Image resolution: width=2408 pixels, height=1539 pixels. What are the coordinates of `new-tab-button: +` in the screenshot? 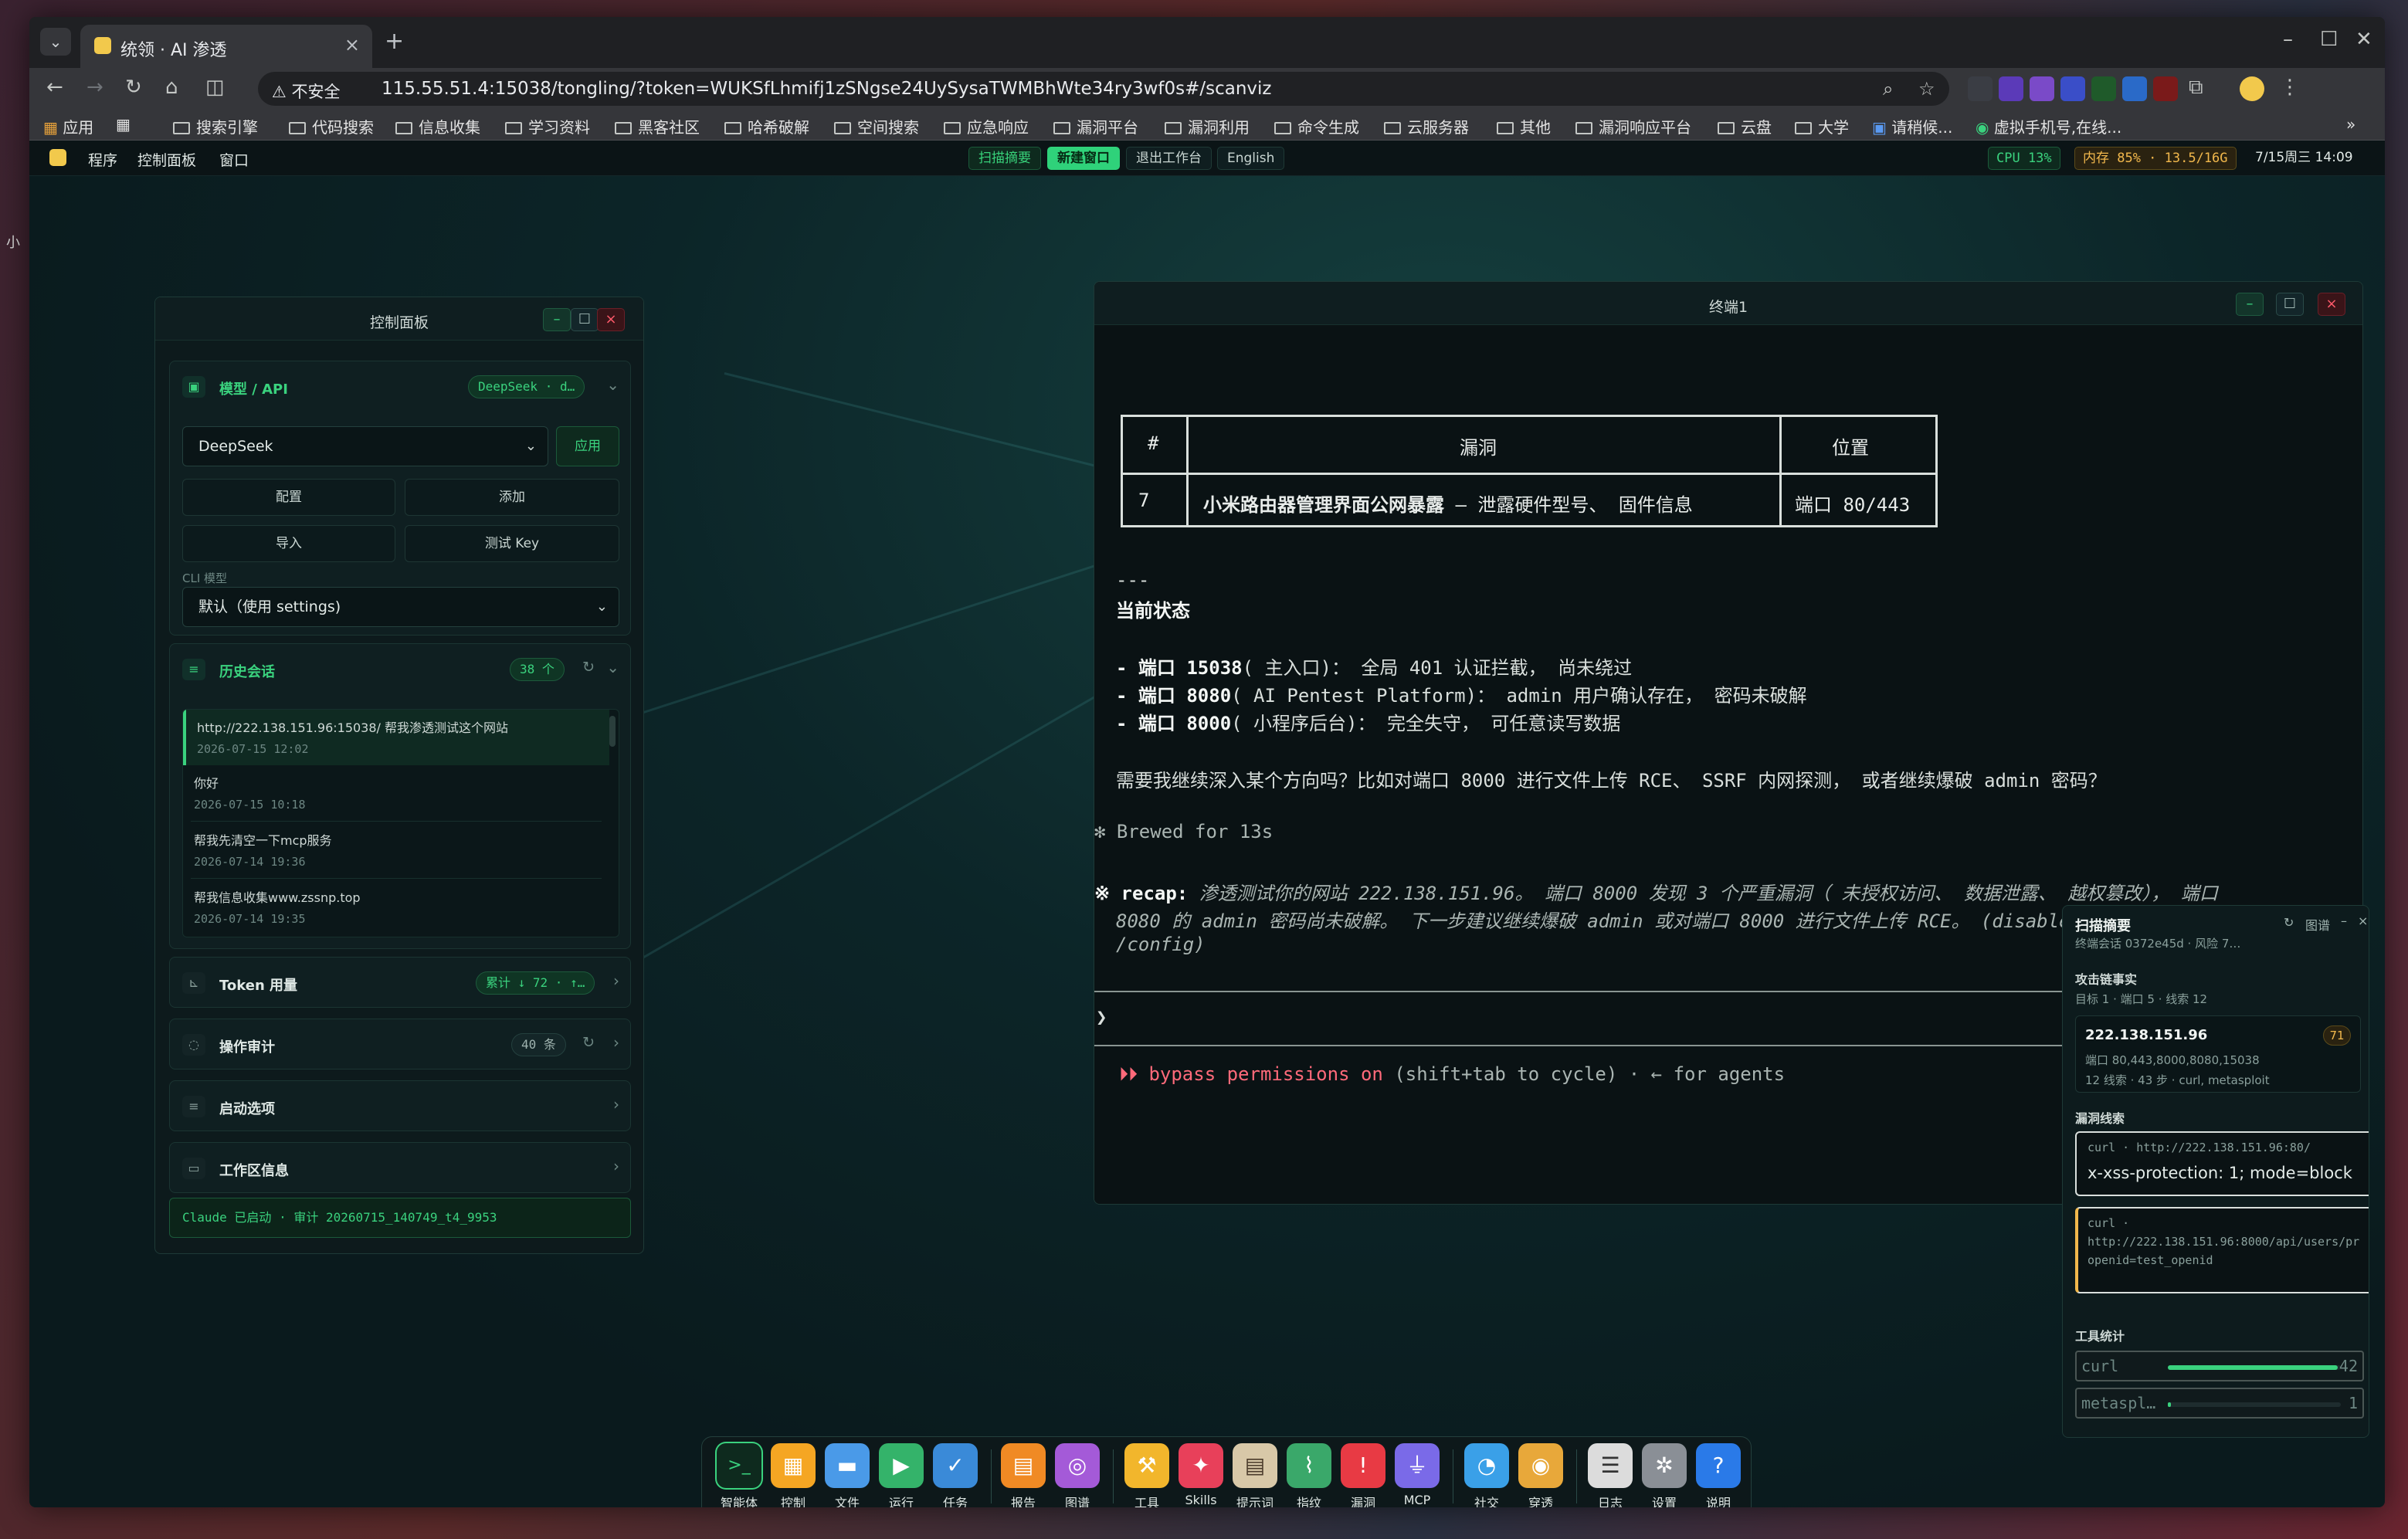 It's located at (394, 41).